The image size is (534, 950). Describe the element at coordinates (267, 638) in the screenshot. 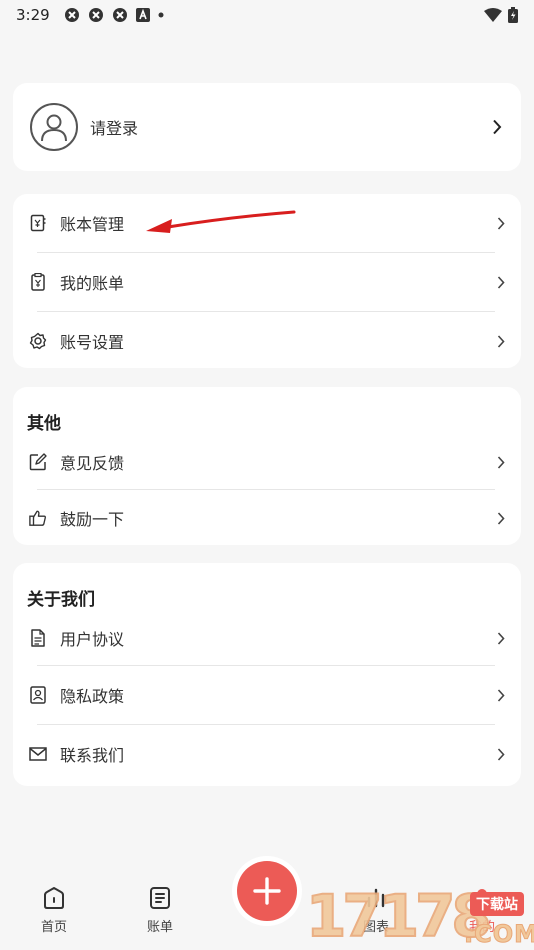

I see `menu-item-user-agreement: 用户协议` at that location.